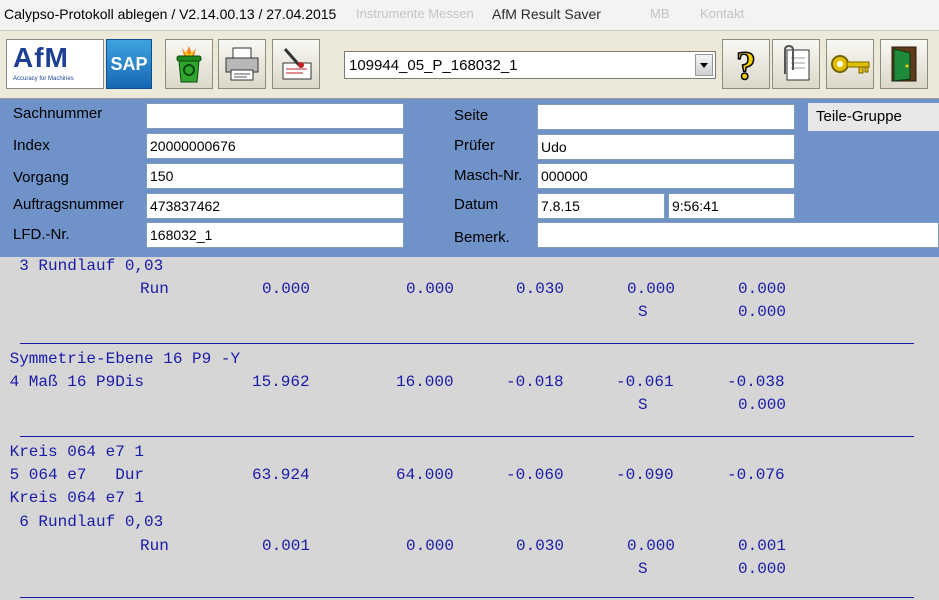 This screenshot has height=600, width=939. I want to click on report-cell: 64.000, so click(425, 475).